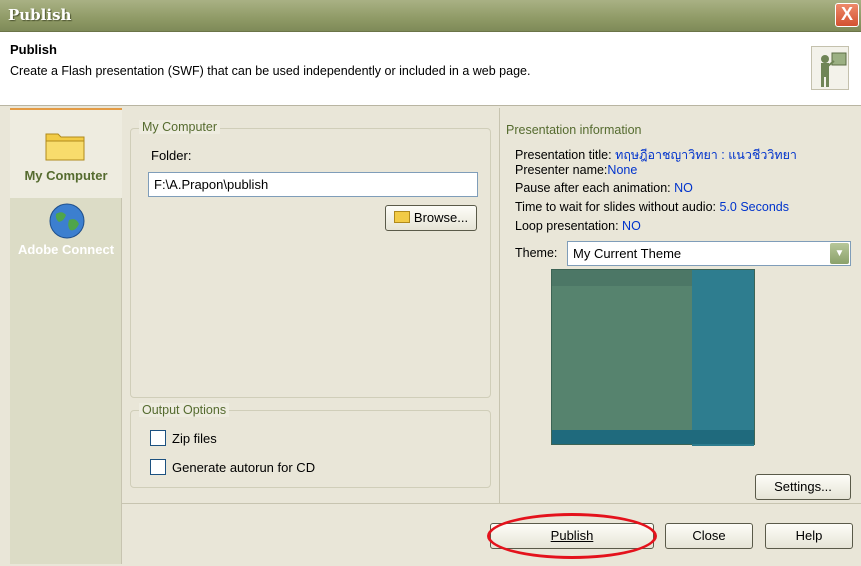 The width and height of the screenshot is (861, 566). Describe the element at coordinates (723, 358) in the screenshot. I see `preview-sidebar` at that location.